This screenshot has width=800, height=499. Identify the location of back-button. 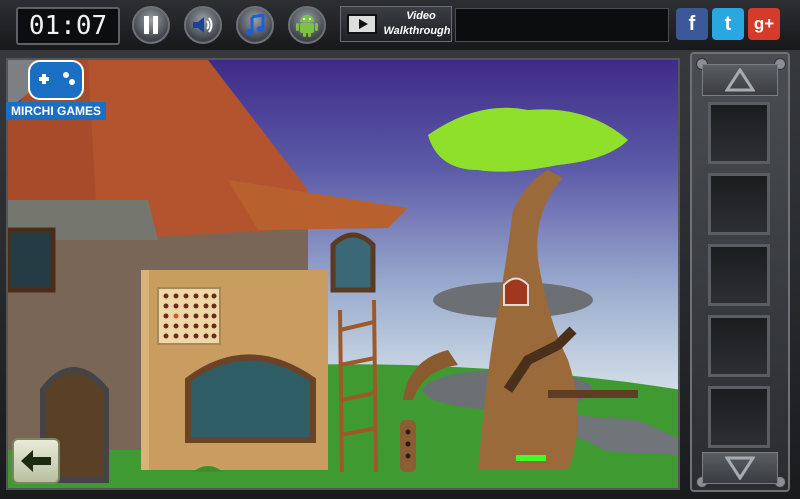
(36, 461).